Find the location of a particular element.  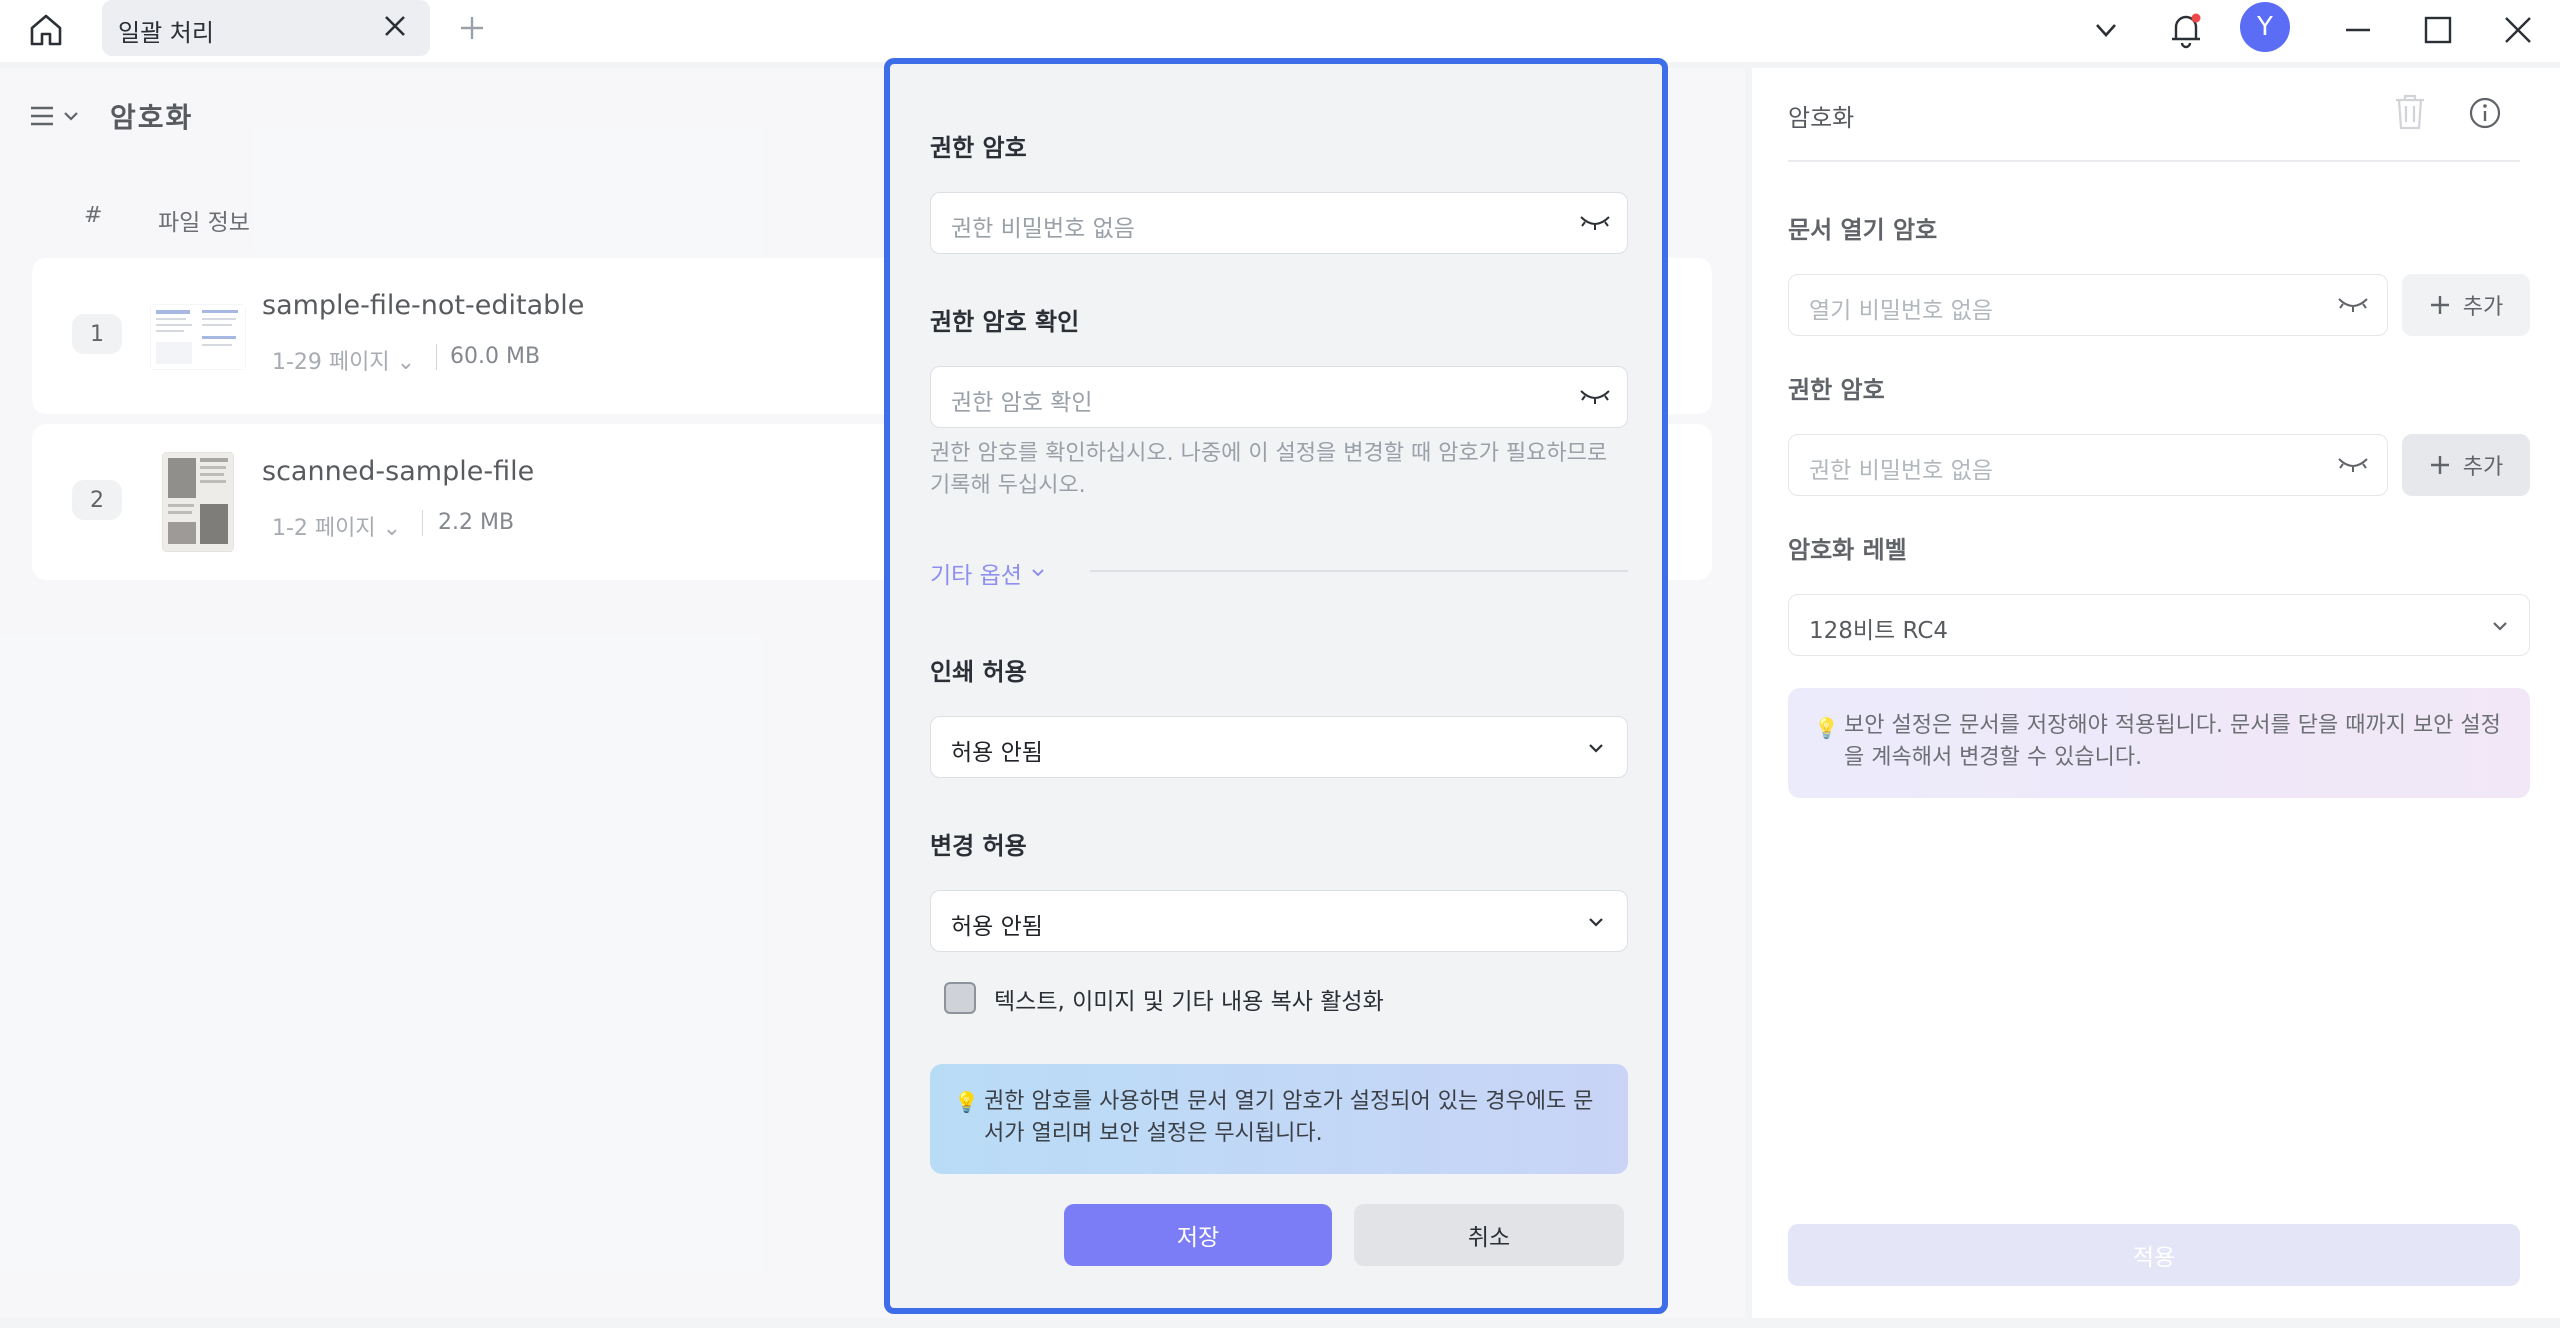

more-options-toggle: 기타 옵션 is located at coordinates (988, 573).